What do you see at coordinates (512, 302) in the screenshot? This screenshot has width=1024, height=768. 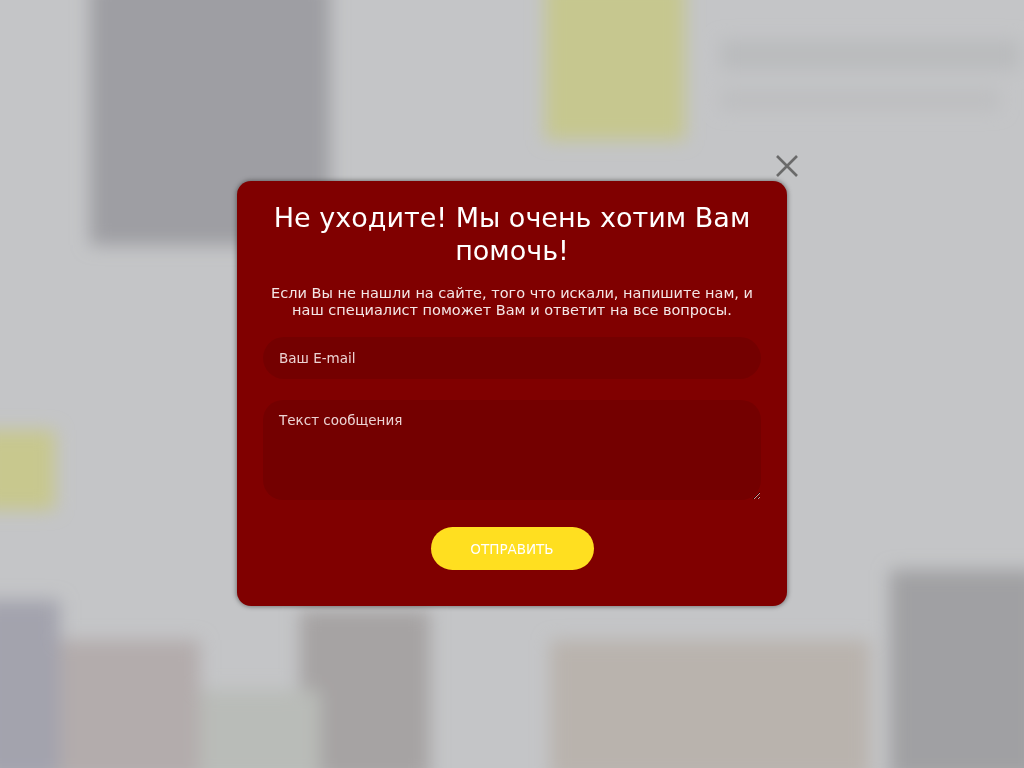 I see `popup-description: Если Вы не нашли на сайте, того что искали, напишите нам, и наш специалист поможет Вам и ответит на все вопросы.` at bounding box center [512, 302].